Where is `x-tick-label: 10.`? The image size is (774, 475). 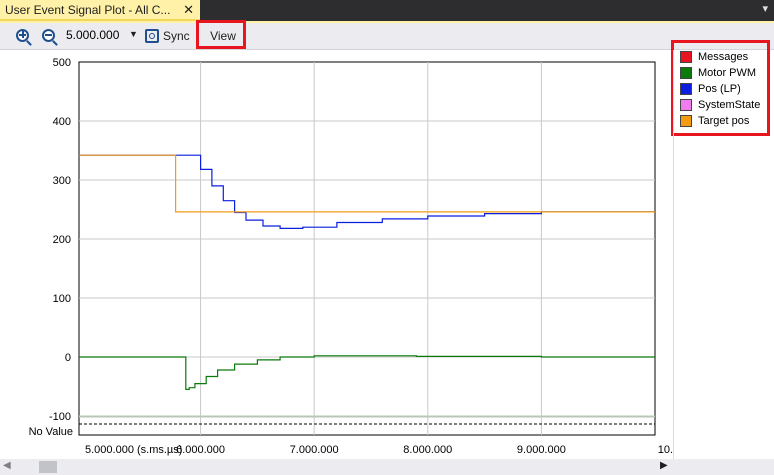 x-tick-label: 10. is located at coordinates (665, 450).